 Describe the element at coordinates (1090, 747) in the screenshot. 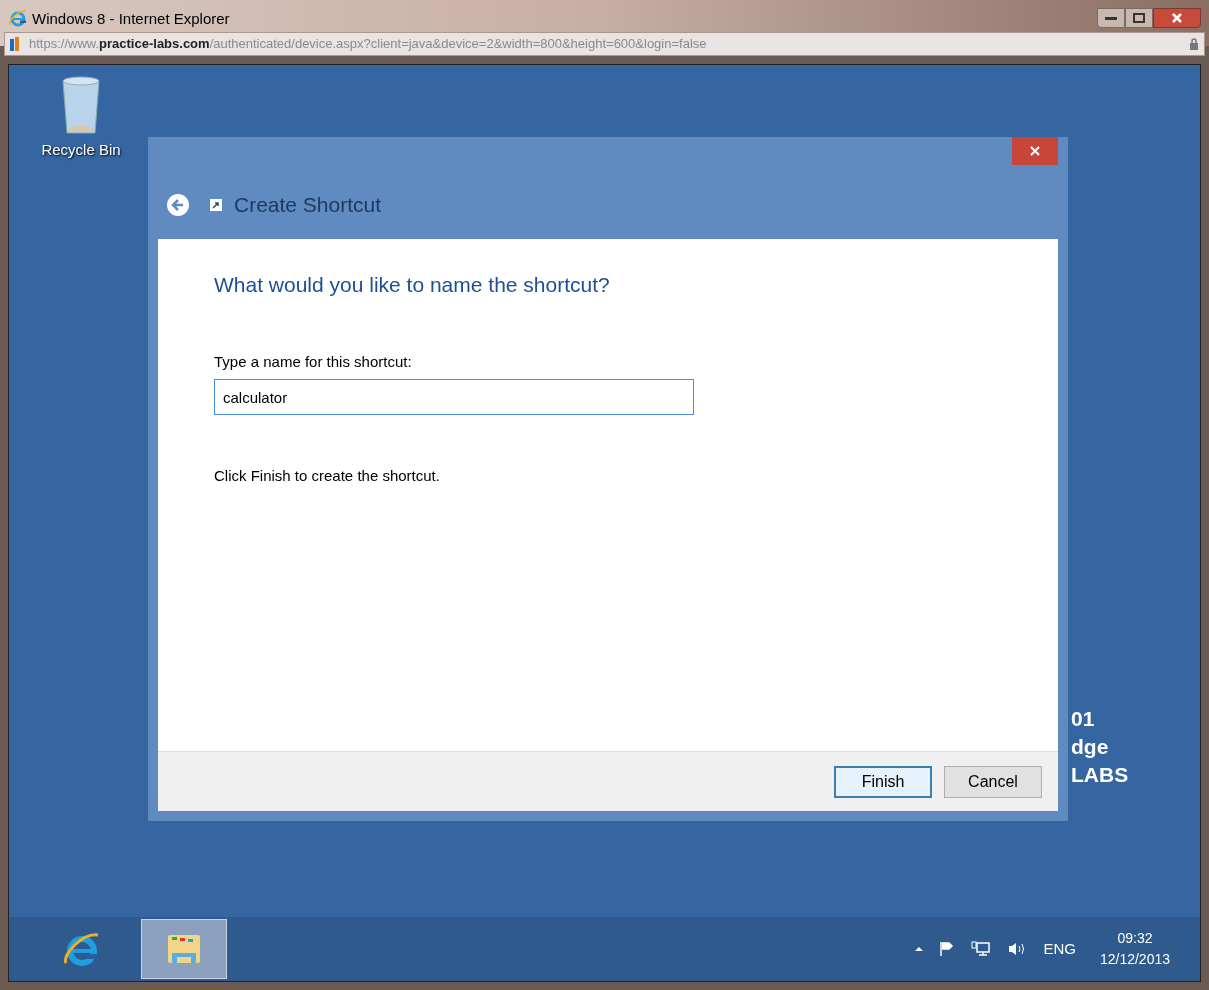

I see `wallpaper-text: dge` at that location.